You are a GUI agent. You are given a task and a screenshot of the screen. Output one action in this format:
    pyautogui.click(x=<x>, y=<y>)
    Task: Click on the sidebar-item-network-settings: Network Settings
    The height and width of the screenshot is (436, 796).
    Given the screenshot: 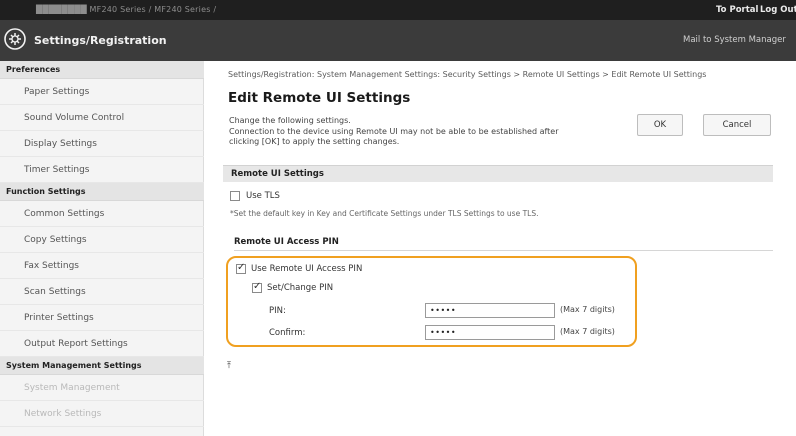 What is the action you would take?
    pyautogui.click(x=102, y=414)
    